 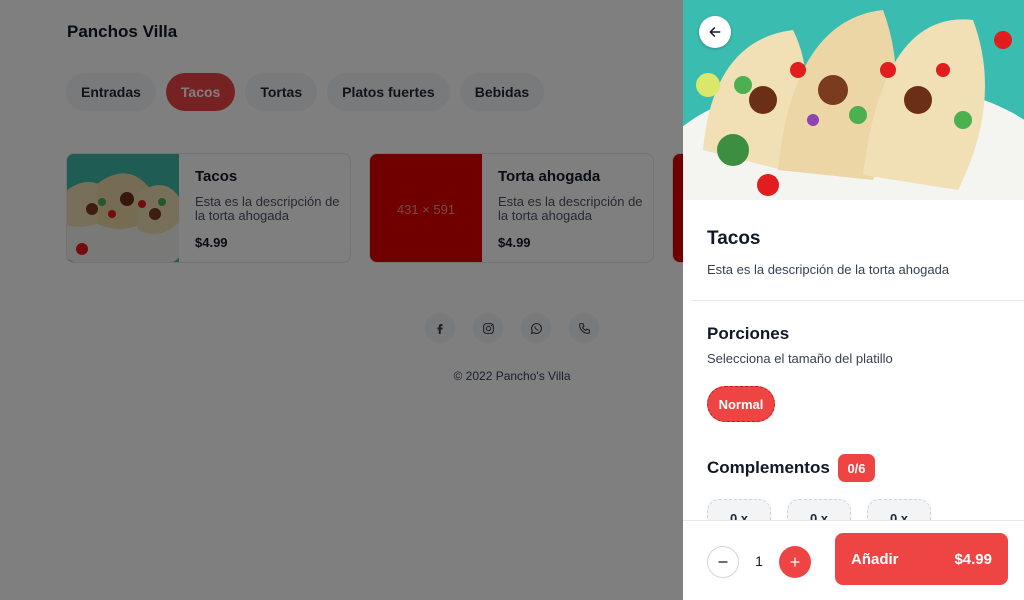 What do you see at coordinates (768, 467) in the screenshot?
I see `complements-title: Complementos` at bounding box center [768, 467].